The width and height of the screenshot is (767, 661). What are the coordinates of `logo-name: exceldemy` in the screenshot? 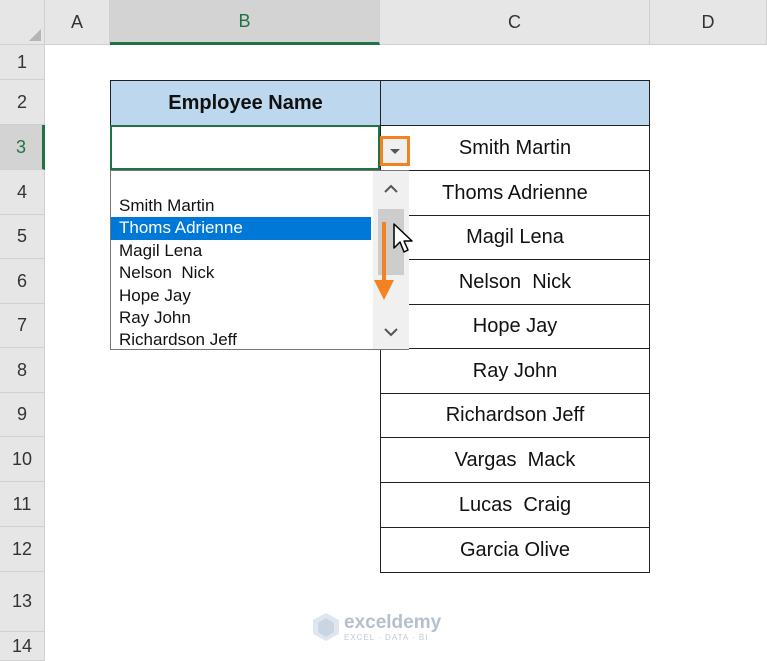 It's located at (393, 622).